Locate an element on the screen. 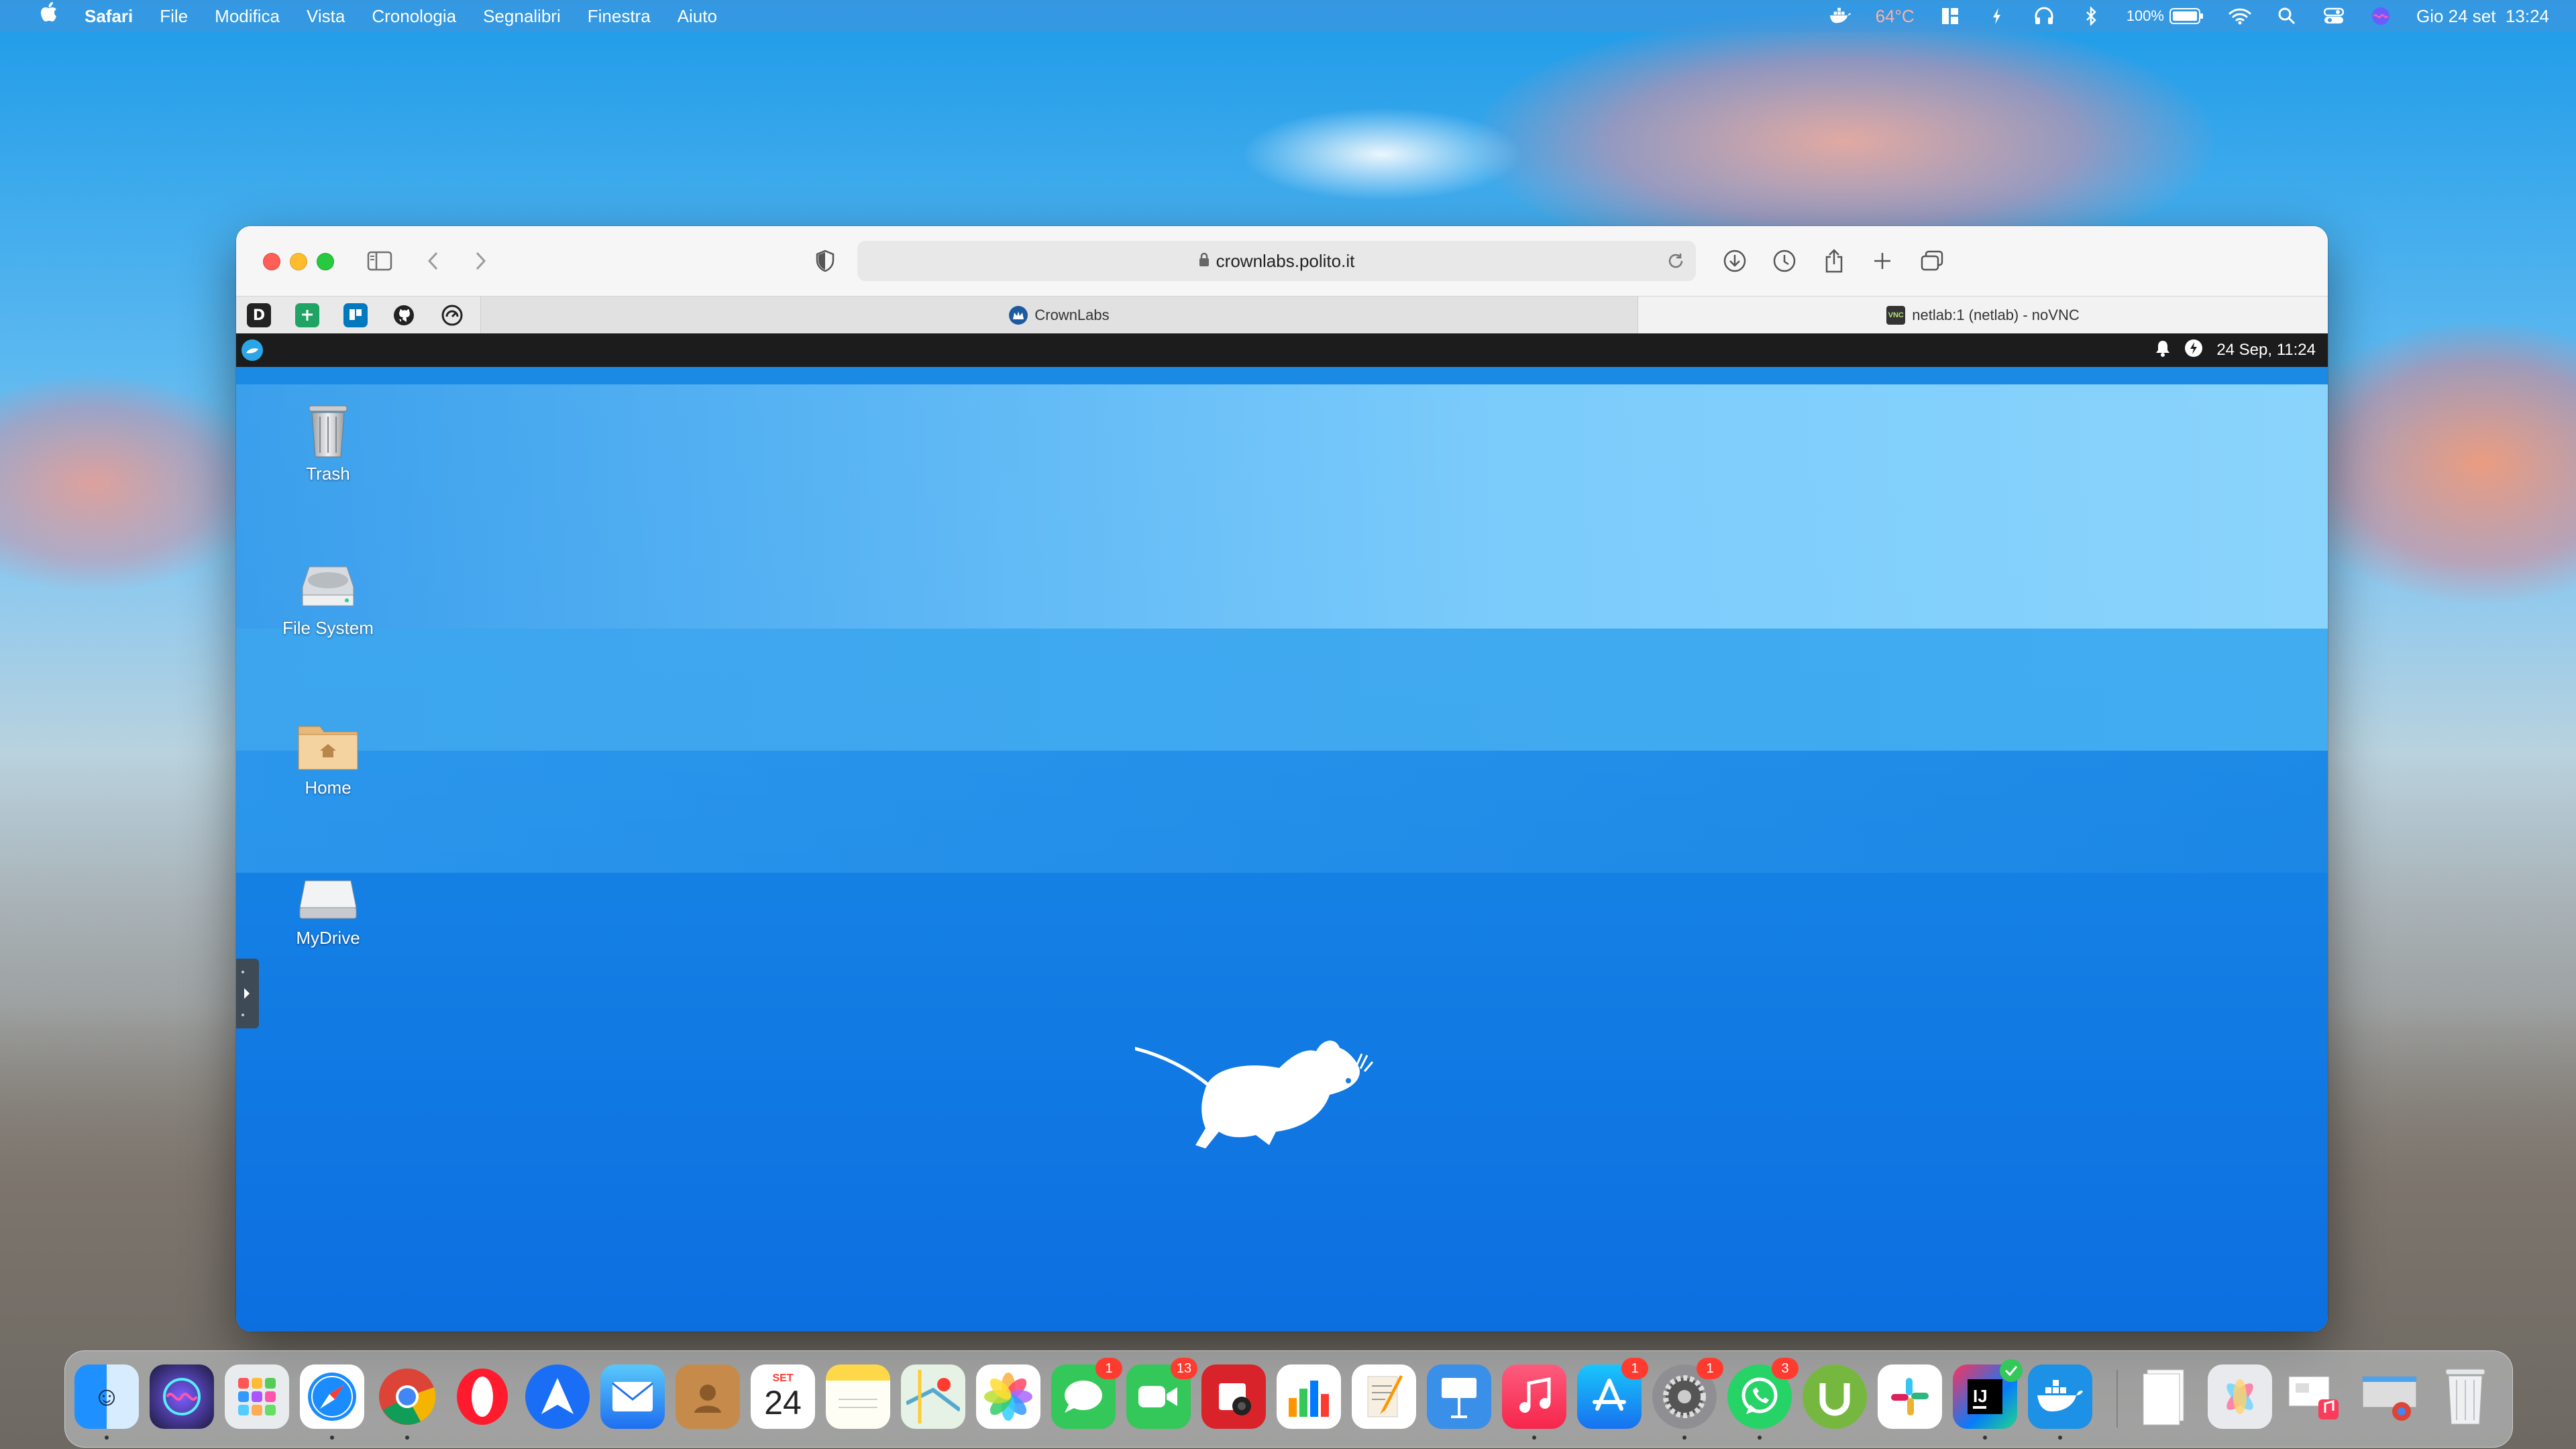  dock-documents-folder-icon is located at coordinates (2165, 1396).